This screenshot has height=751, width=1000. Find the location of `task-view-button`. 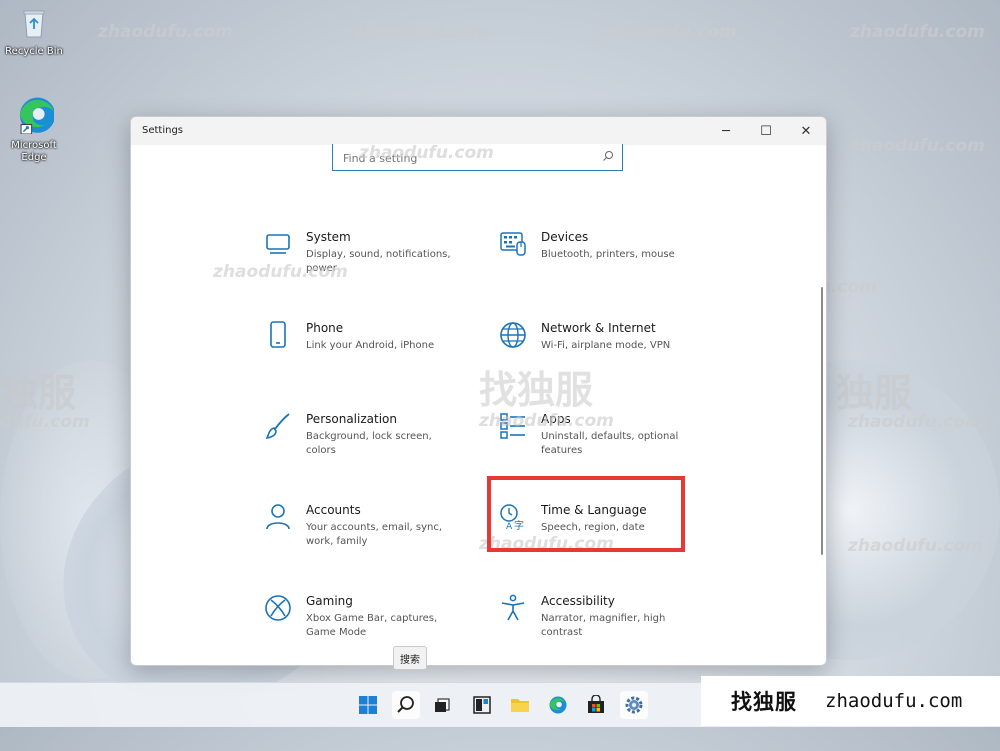

task-view-button is located at coordinates (442, 705).